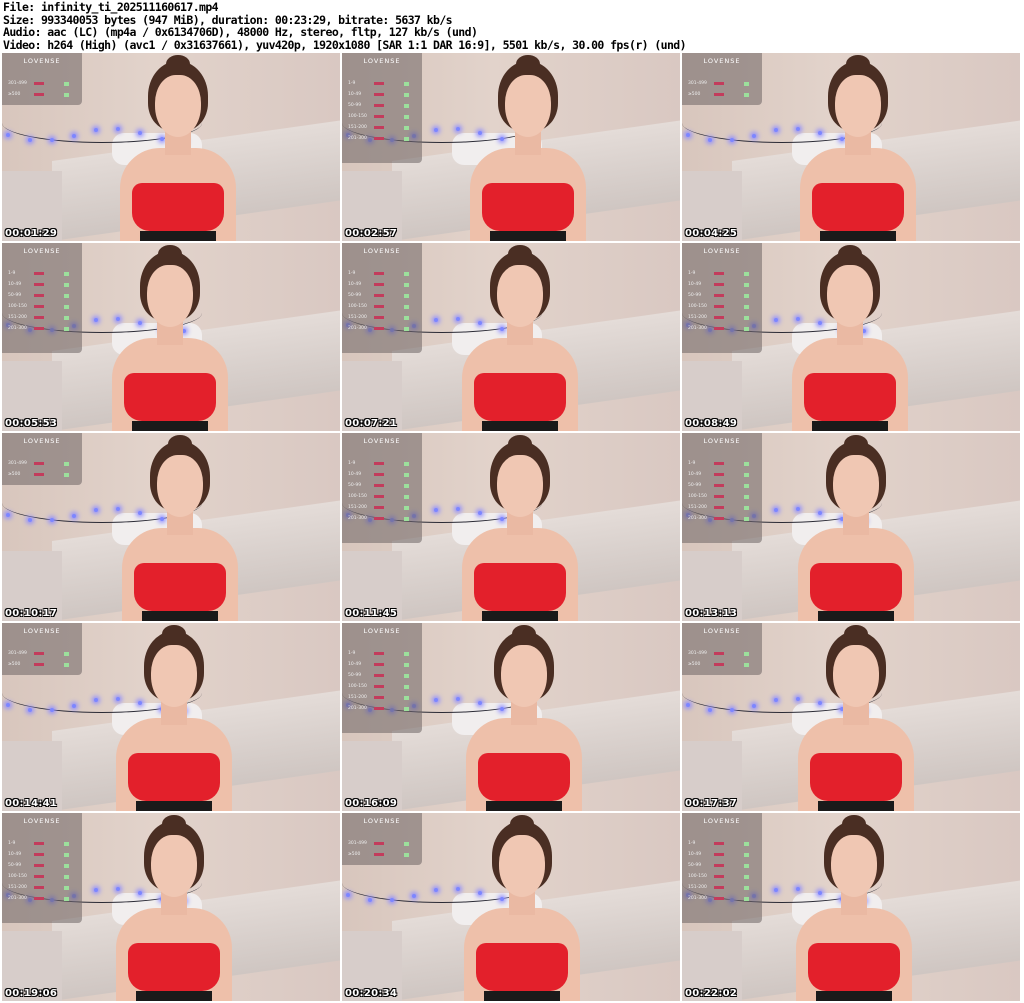  What do you see at coordinates (711, 613) in the screenshot?
I see `timestamp: 00:13:13` at bounding box center [711, 613].